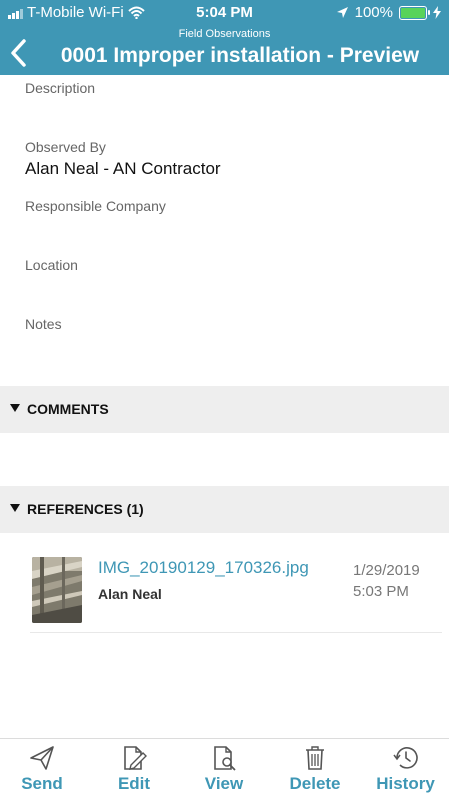 The image size is (449, 800). Describe the element at coordinates (68, 409) in the screenshot. I see `comments-section-label: COMMENTS` at that location.